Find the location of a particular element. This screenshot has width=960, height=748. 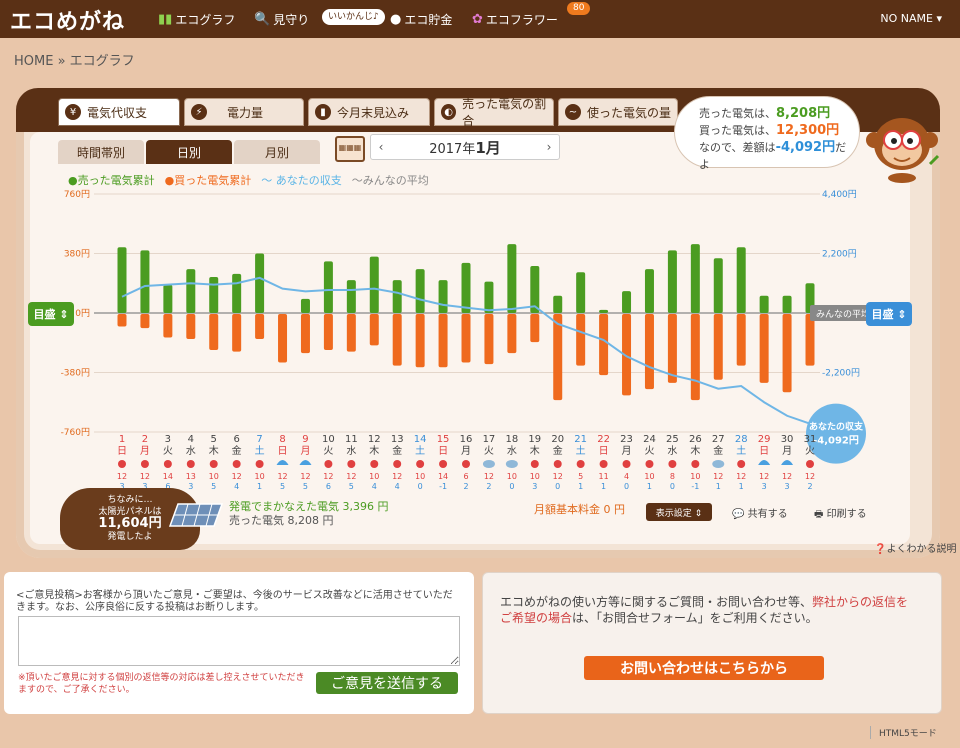

nav-eco-flower: ✿ エコフラワー is located at coordinates (515, 19).